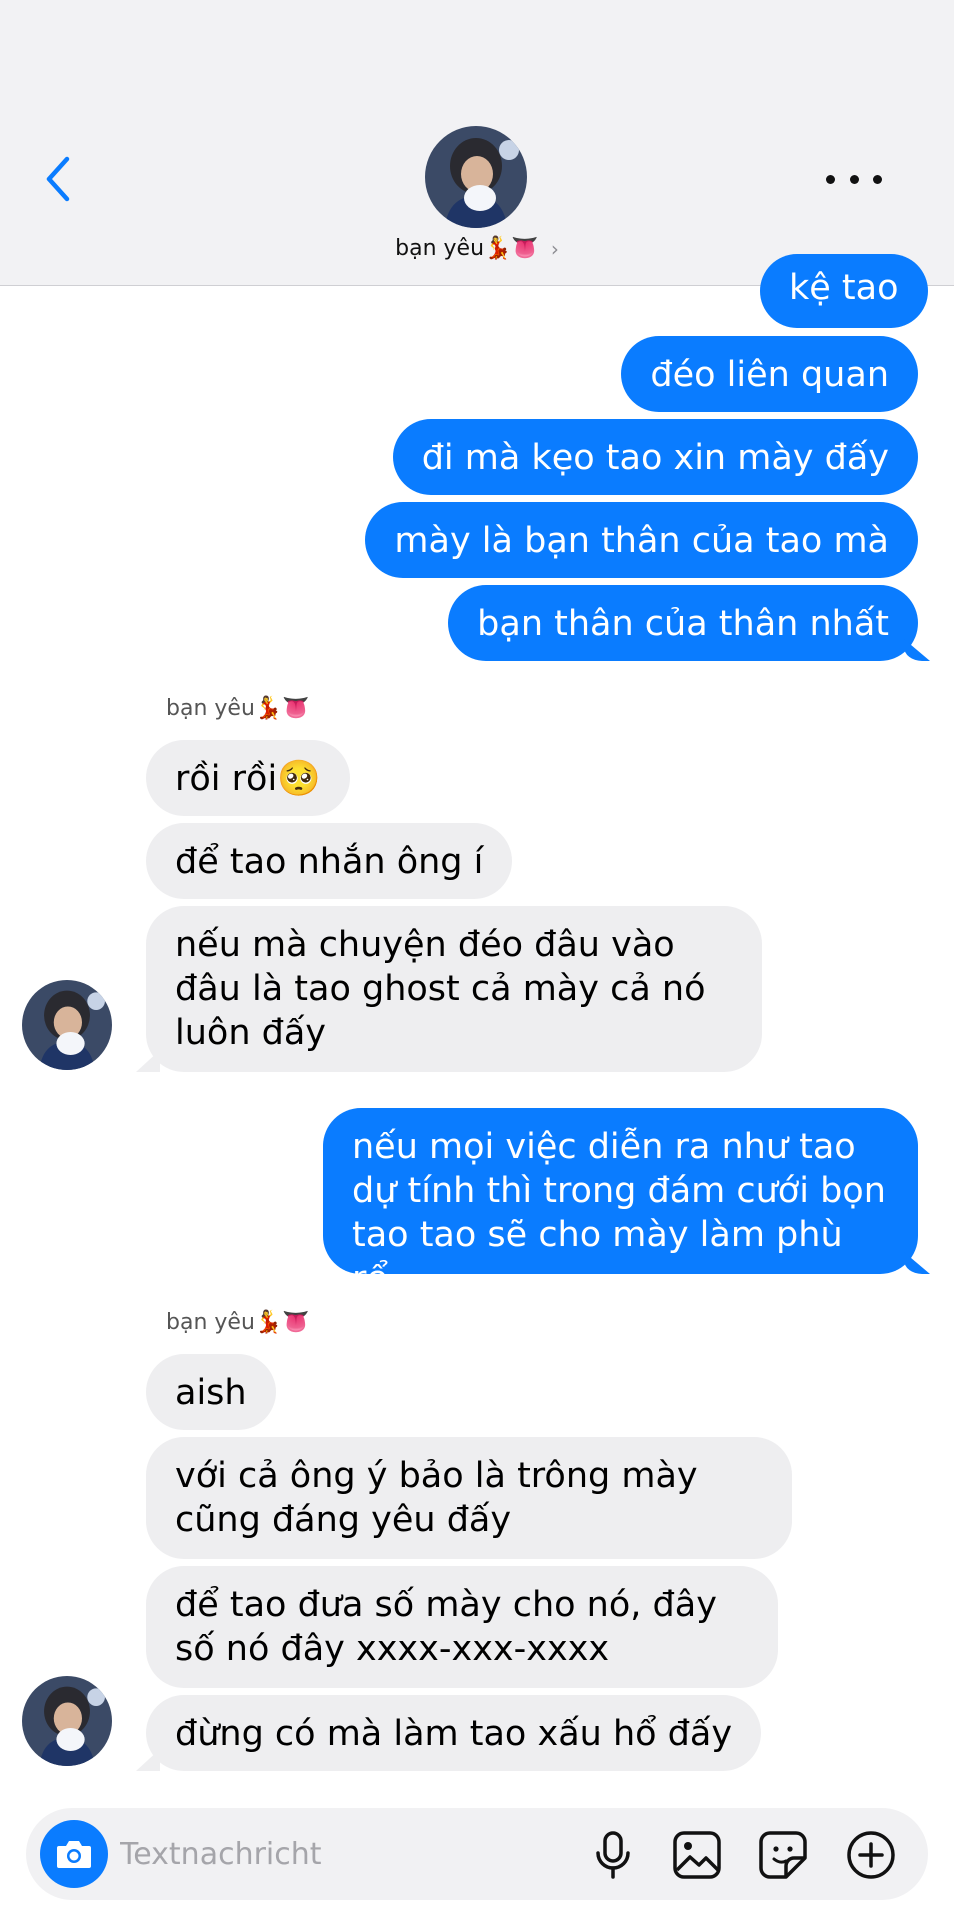 This screenshot has height=1920, width=954. What do you see at coordinates (329, 861) in the screenshot?
I see `message-bubble-incoming: để tao nhắn ông í` at bounding box center [329, 861].